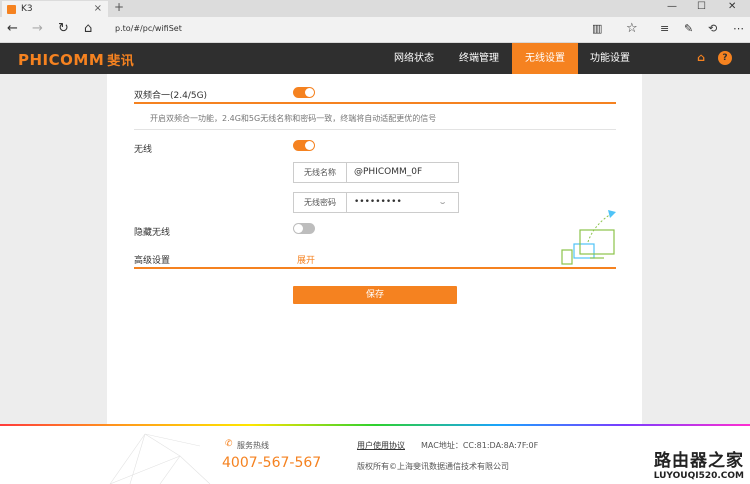 This screenshot has height=484, width=750. I want to click on user-agreement-link: 用户使用协议, so click(381, 445).